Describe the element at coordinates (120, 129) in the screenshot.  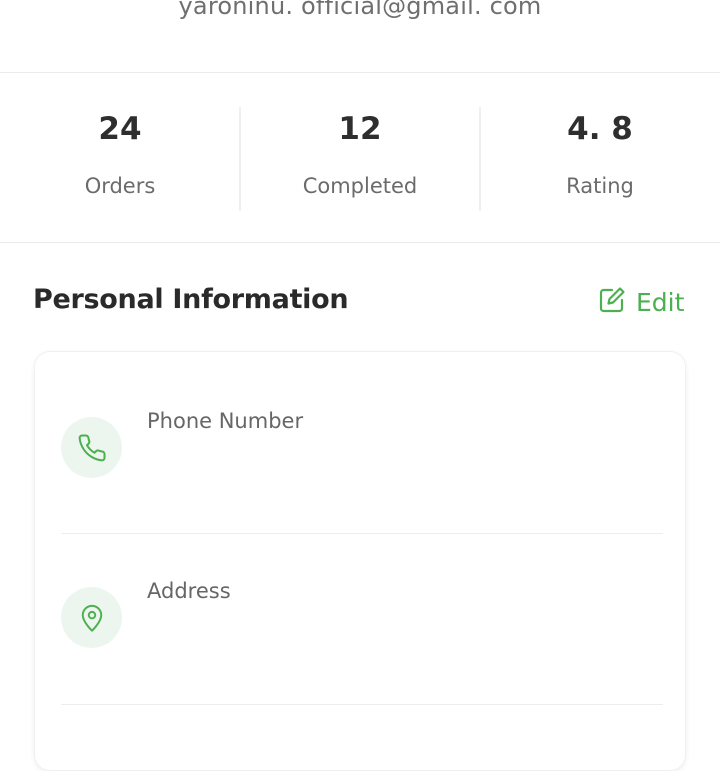
I see `stat-value: 24` at that location.